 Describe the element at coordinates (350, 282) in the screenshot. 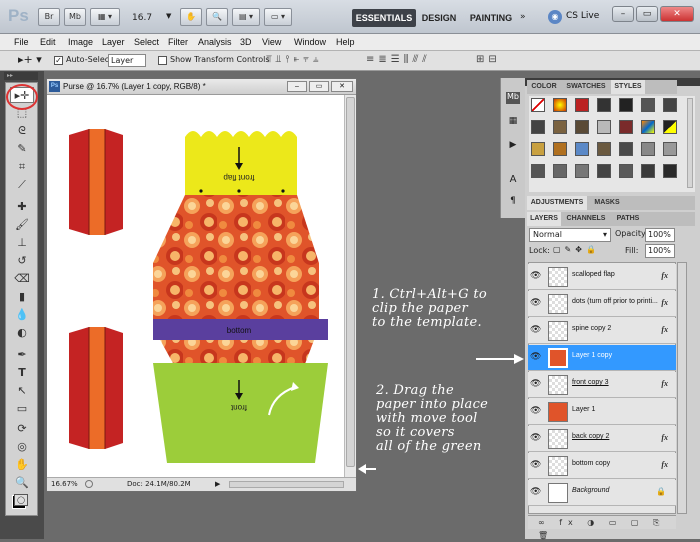

I see `scrollbar-thumb` at that location.